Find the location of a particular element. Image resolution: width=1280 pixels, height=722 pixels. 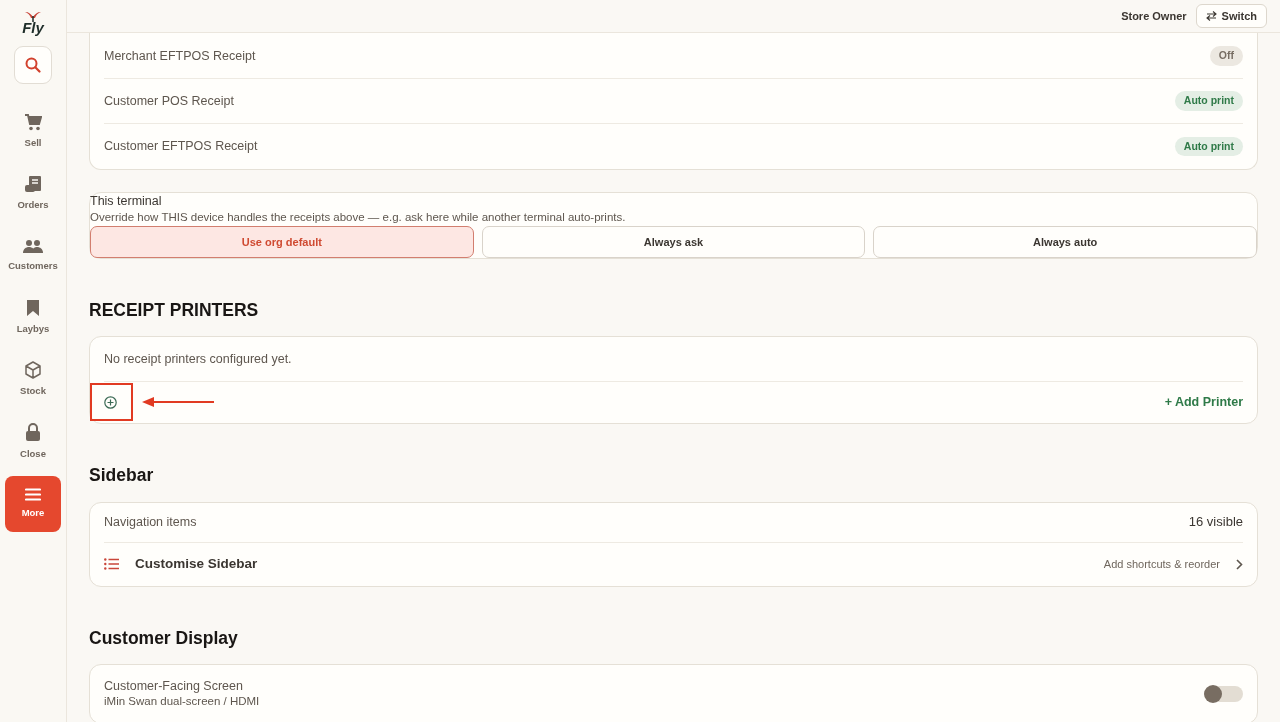

nav-item: More is located at coordinates (33, 504).